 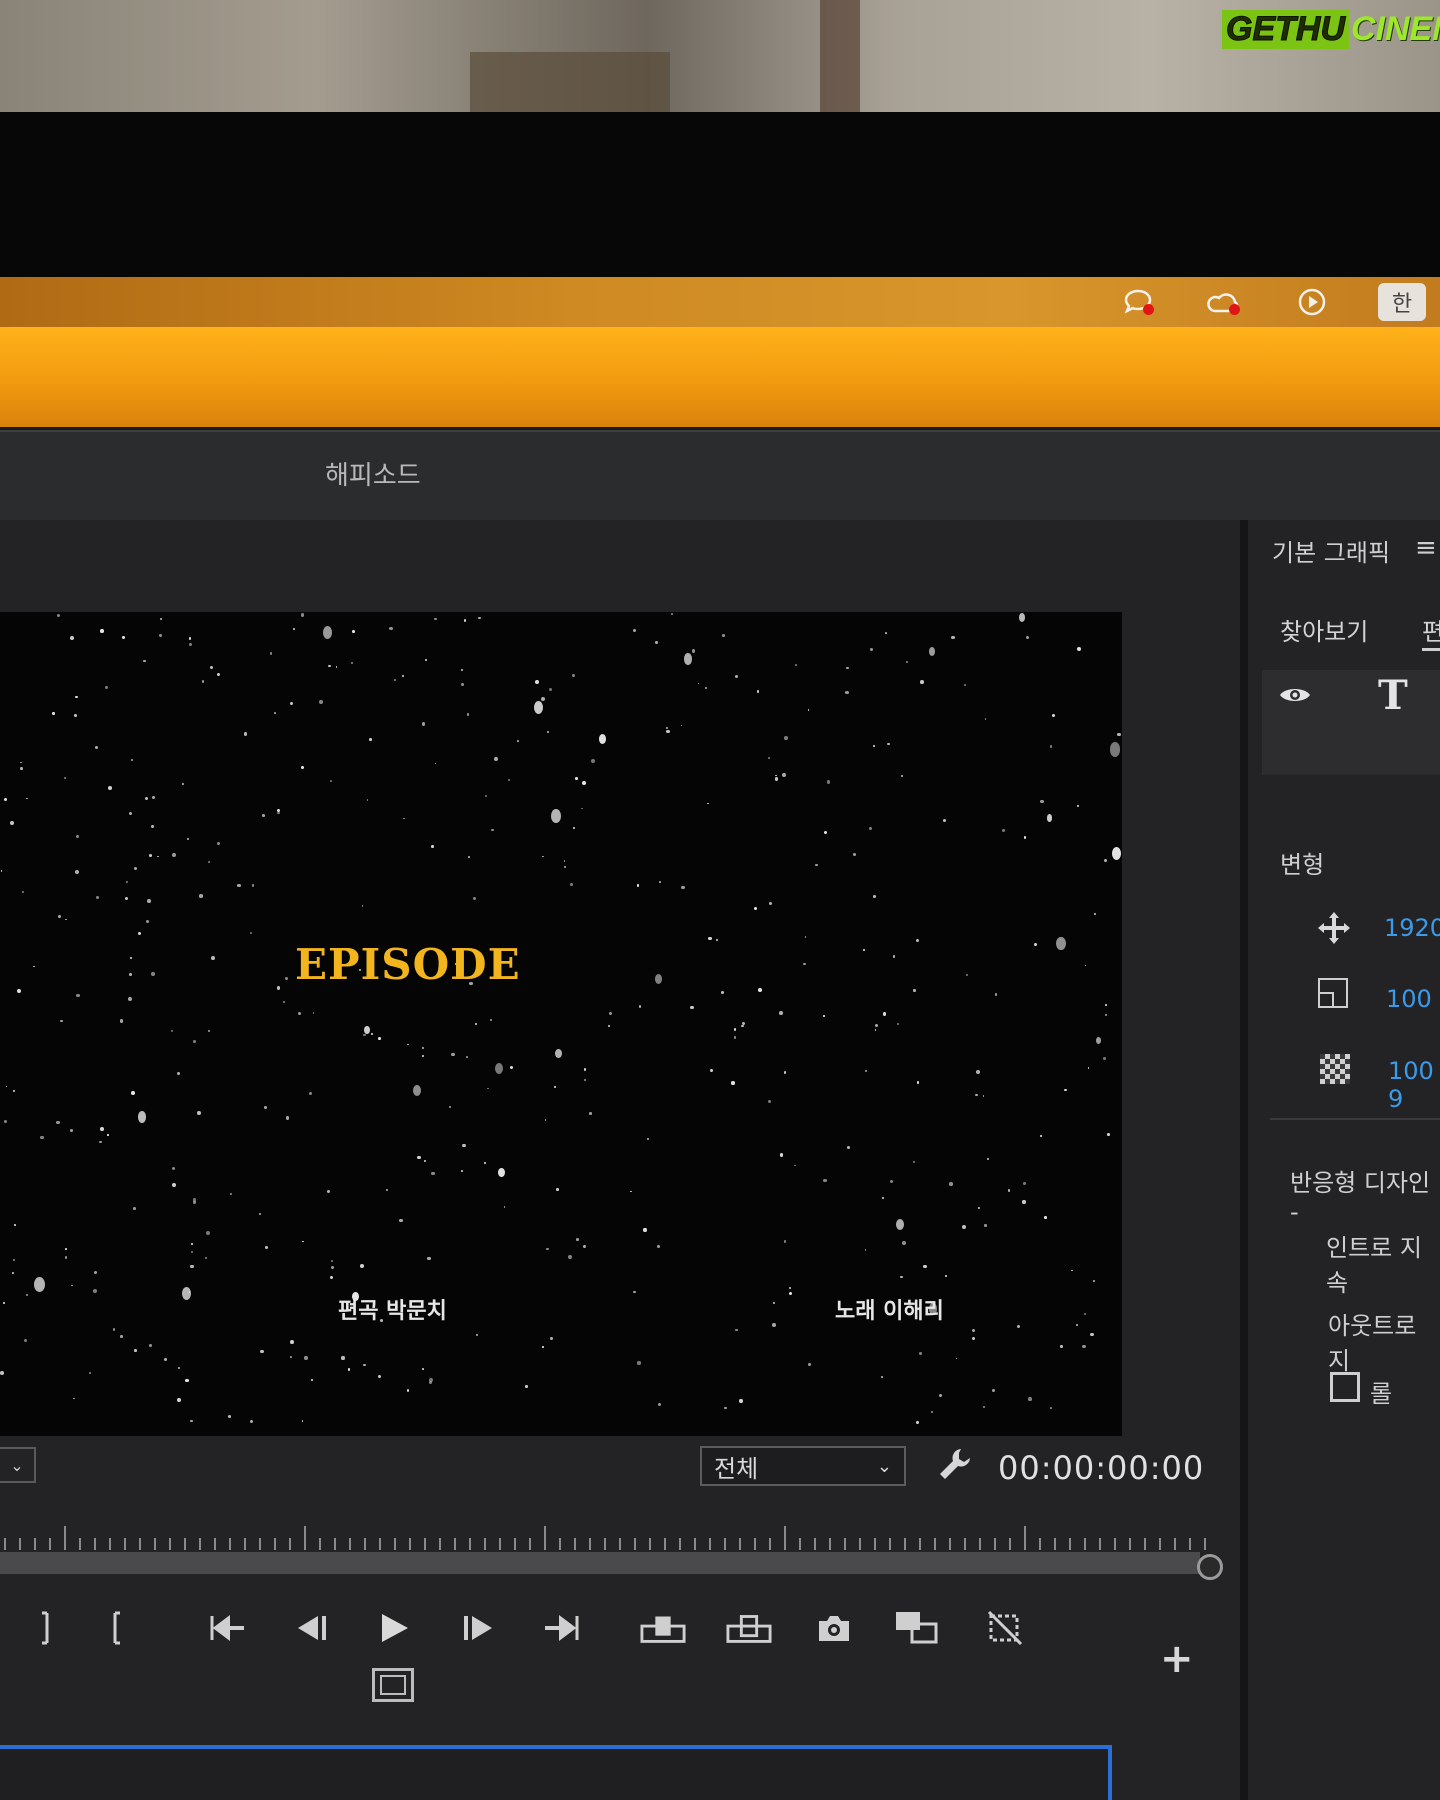 I want to click on tab-browse: 찾아보기, so click(x=1324, y=629).